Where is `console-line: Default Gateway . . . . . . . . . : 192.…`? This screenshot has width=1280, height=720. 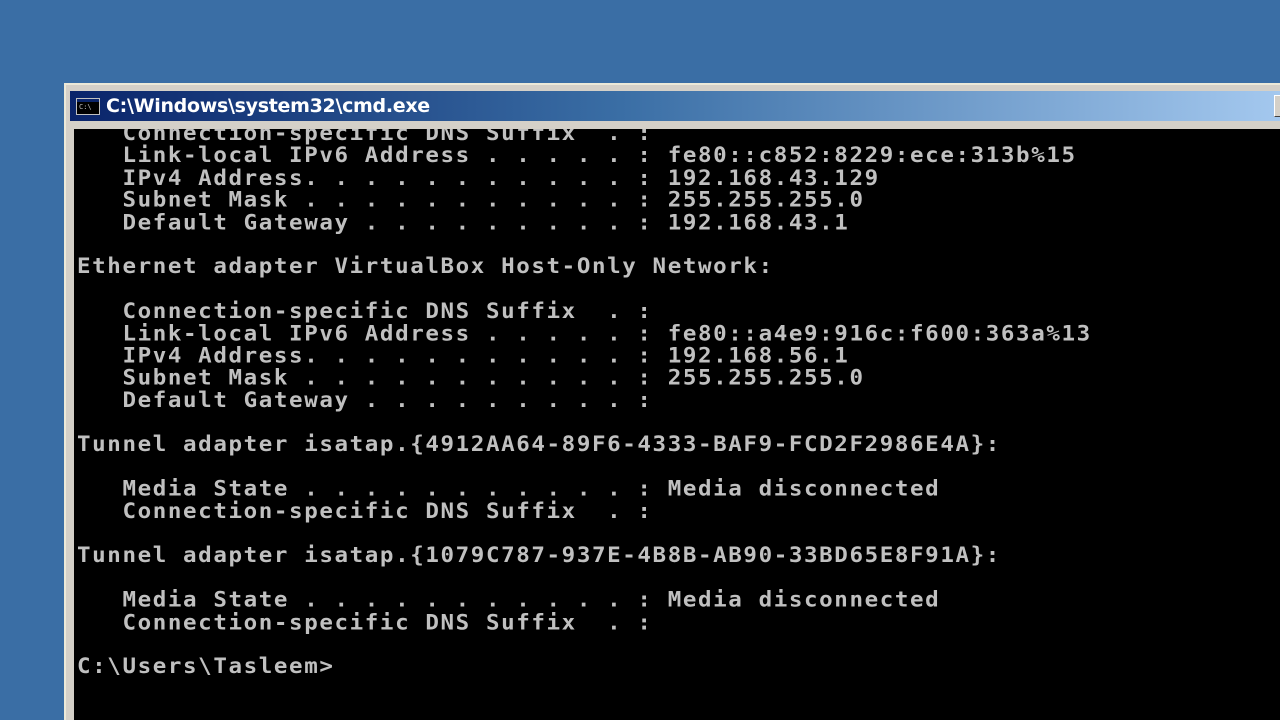 console-line: Default Gateway . . . . . . . . . : 192.… is located at coordinates (463, 222).